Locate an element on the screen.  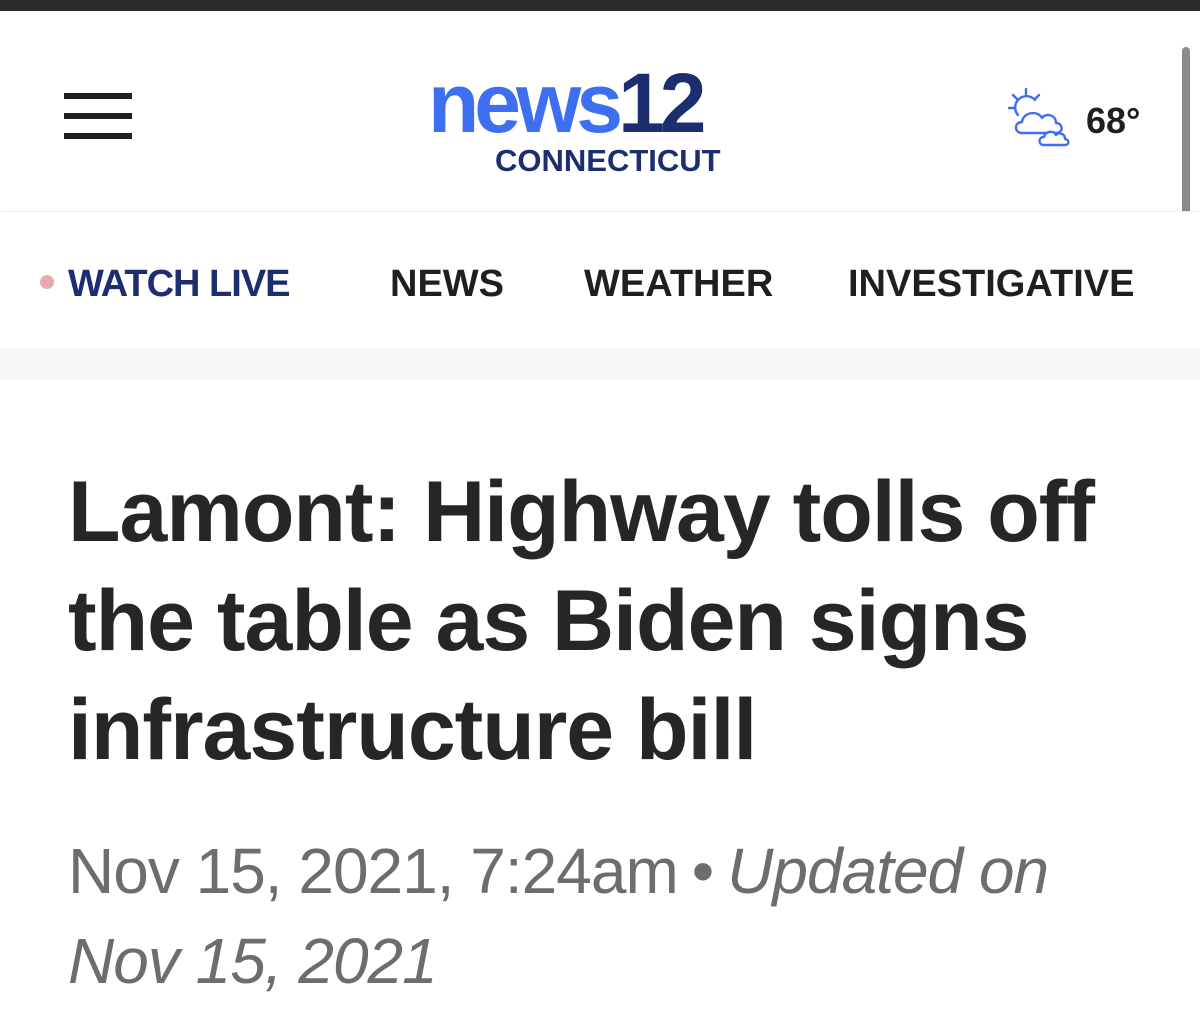
live-dot-icon is located at coordinates (47, 281).